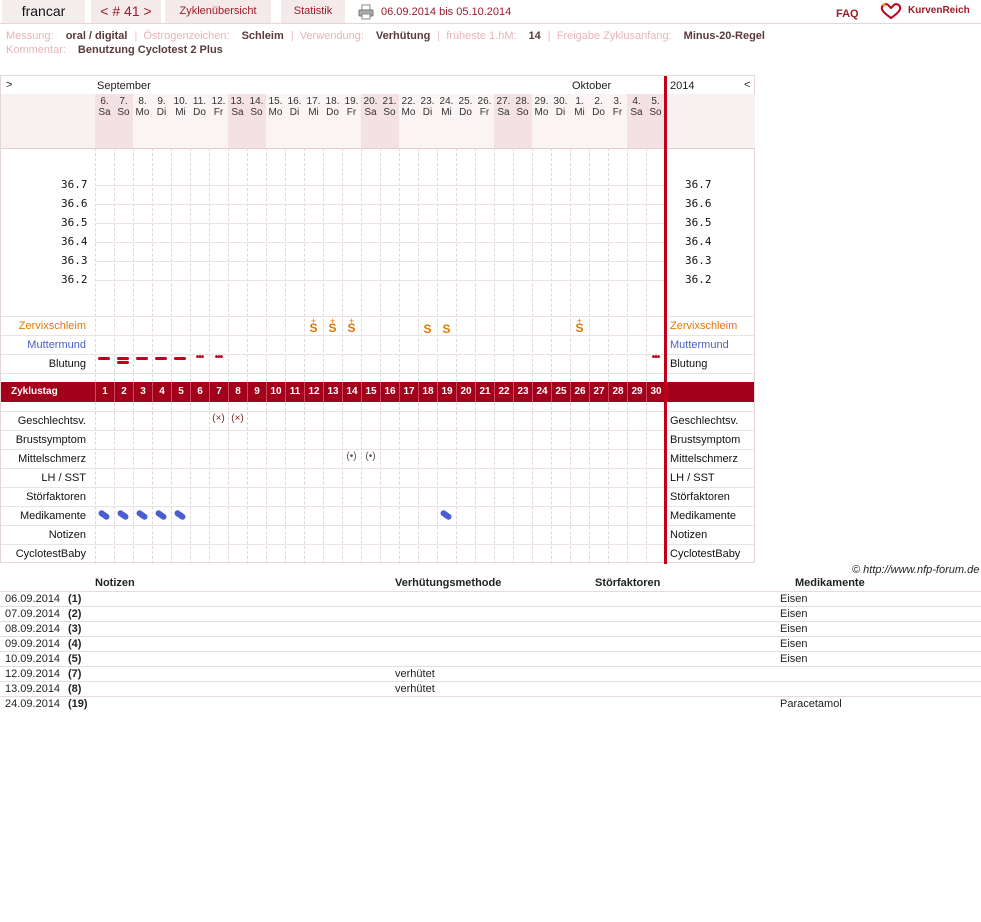 The image size is (981, 922). What do you see at coordinates (415, 689) in the screenshot?
I see `row-method: verhütet` at bounding box center [415, 689].